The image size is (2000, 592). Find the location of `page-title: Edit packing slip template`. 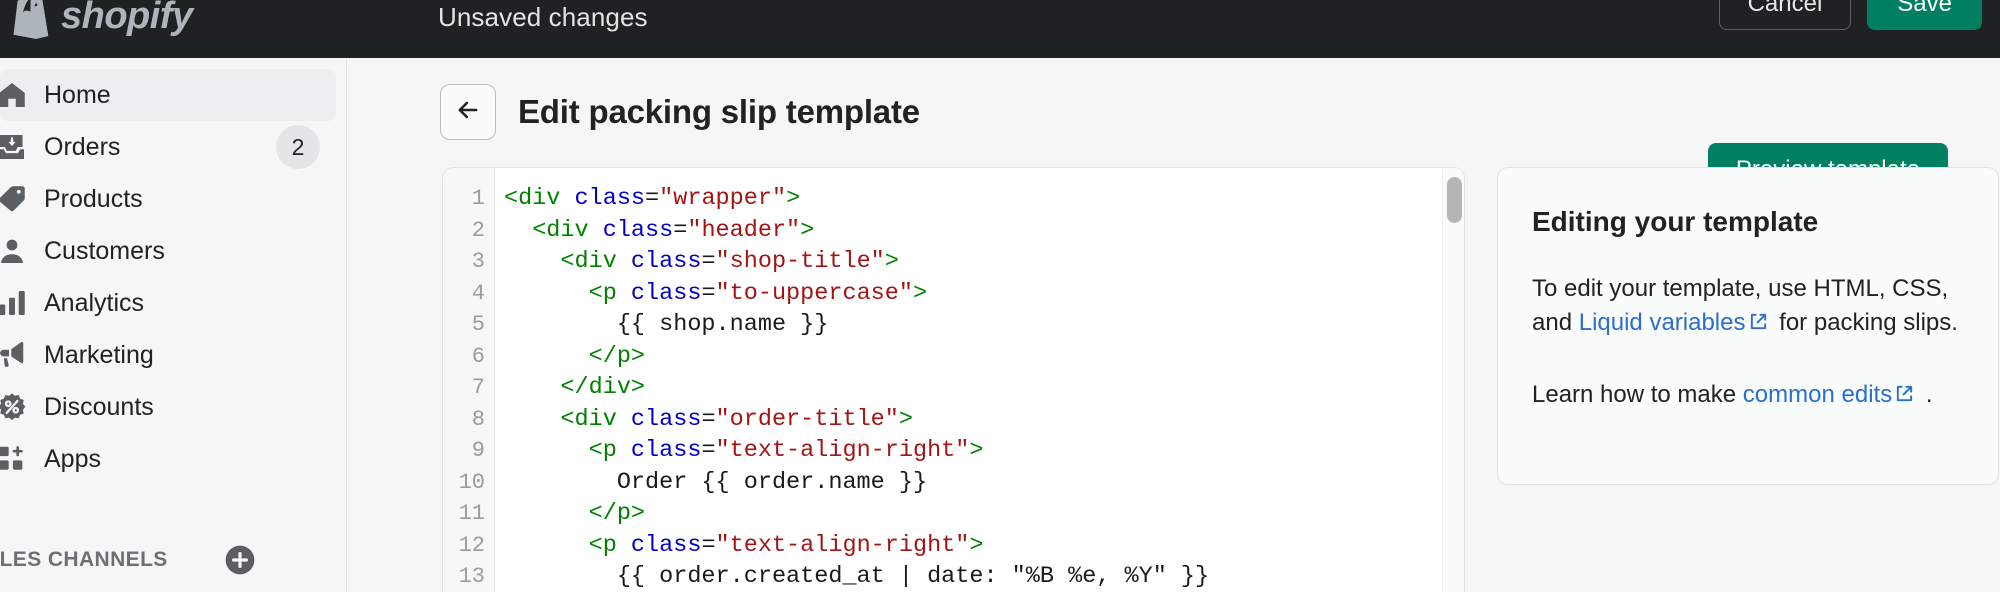

page-title: Edit packing slip template is located at coordinates (719, 111).